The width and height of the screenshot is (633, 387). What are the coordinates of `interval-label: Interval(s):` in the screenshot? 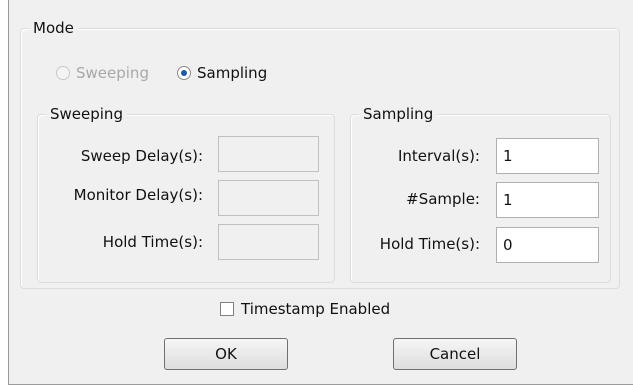 It's located at (438, 156).